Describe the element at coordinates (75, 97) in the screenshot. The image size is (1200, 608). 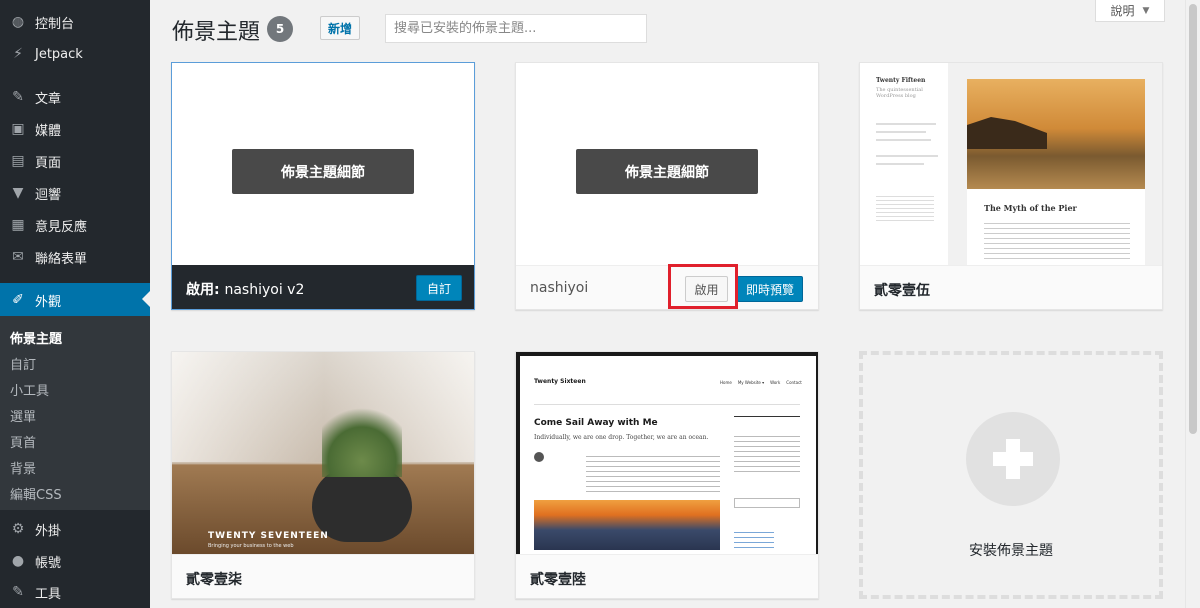
I see `menu-posts: ✎ 文章` at that location.